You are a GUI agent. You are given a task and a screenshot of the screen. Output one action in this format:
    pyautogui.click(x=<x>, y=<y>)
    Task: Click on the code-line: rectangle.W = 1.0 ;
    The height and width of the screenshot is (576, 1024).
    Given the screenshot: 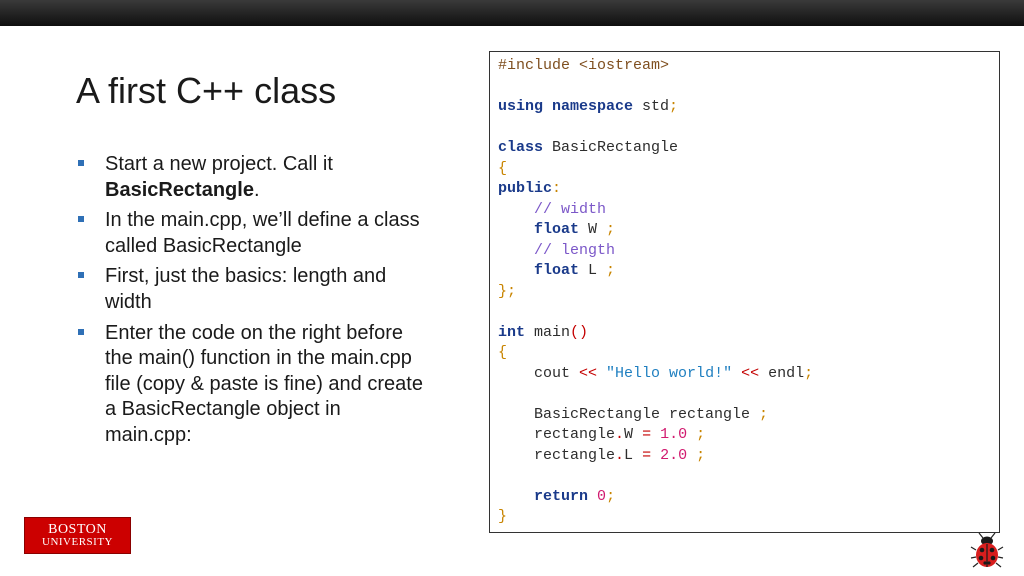 What is the action you would take?
    pyautogui.click(x=748, y=435)
    